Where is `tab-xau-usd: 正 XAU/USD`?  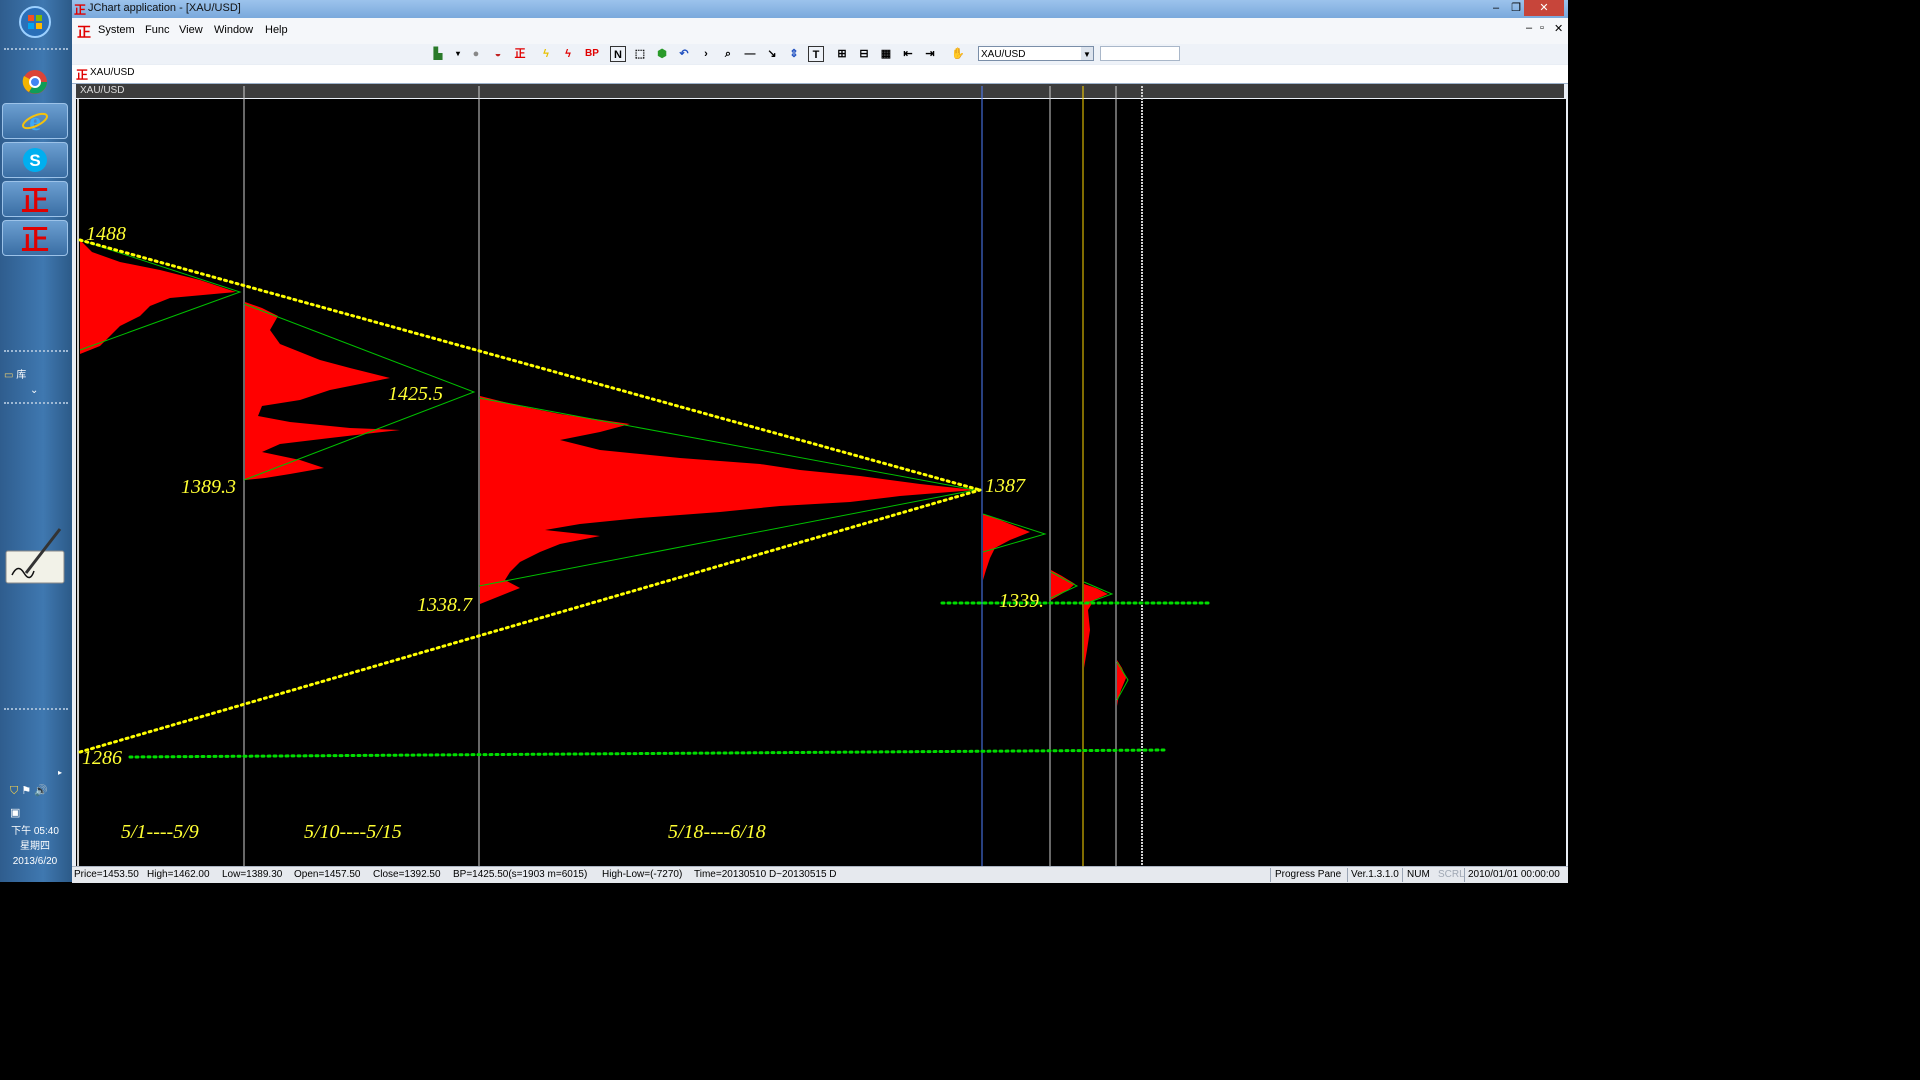 tab-xau-usd: 正 XAU/USD is located at coordinates (105, 73).